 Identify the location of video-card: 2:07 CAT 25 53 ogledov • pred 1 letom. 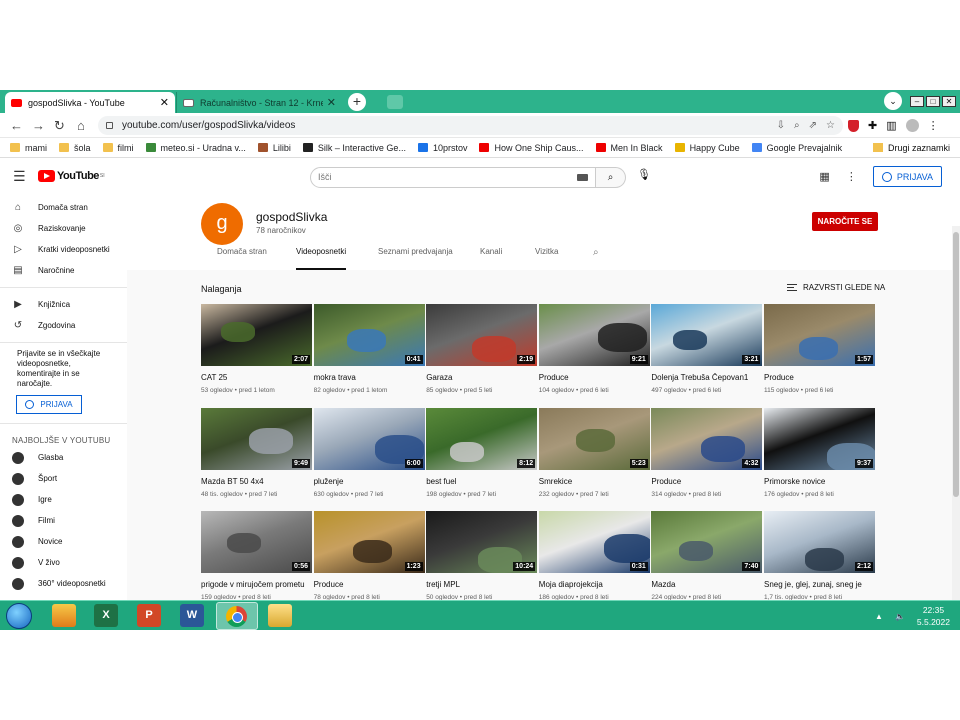
(256, 349).